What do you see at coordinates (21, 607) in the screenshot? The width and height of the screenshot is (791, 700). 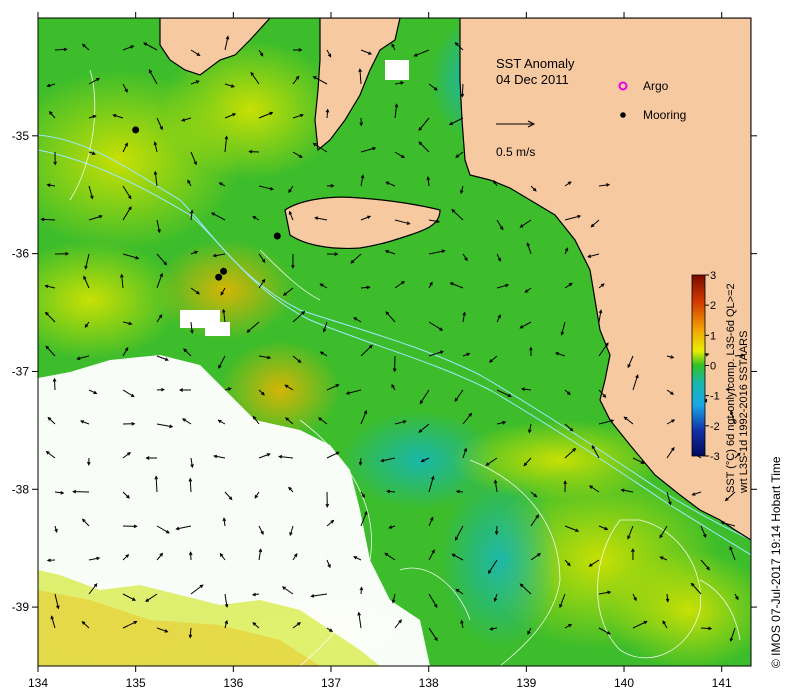 I see `y-tick-label: -39` at bounding box center [21, 607].